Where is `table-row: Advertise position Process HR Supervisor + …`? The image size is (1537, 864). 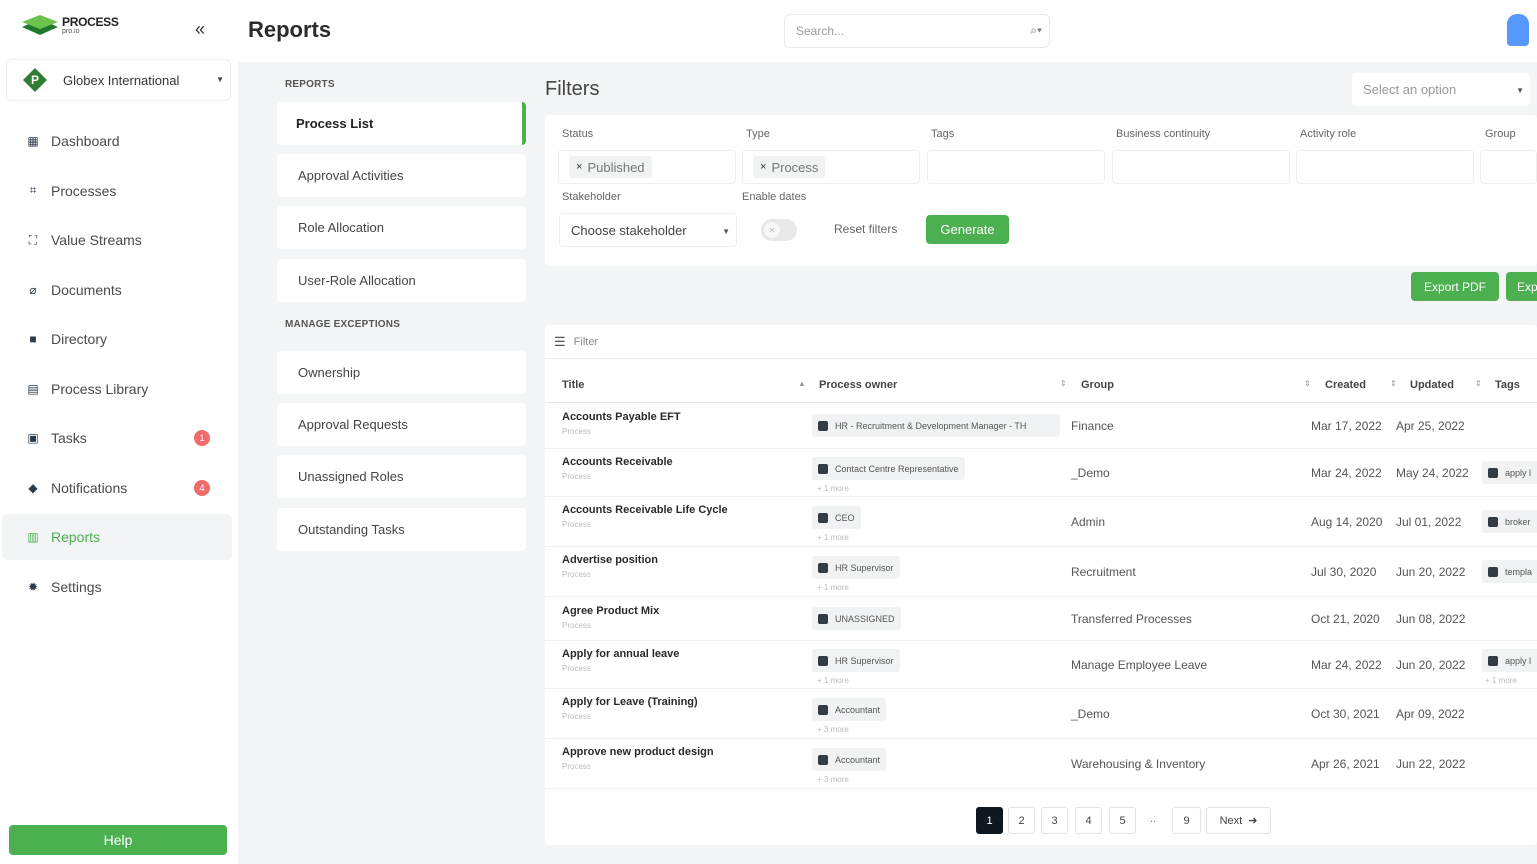 table-row: Advertise position Process HR Supervisor + … is located at coordinates (1041, 572).